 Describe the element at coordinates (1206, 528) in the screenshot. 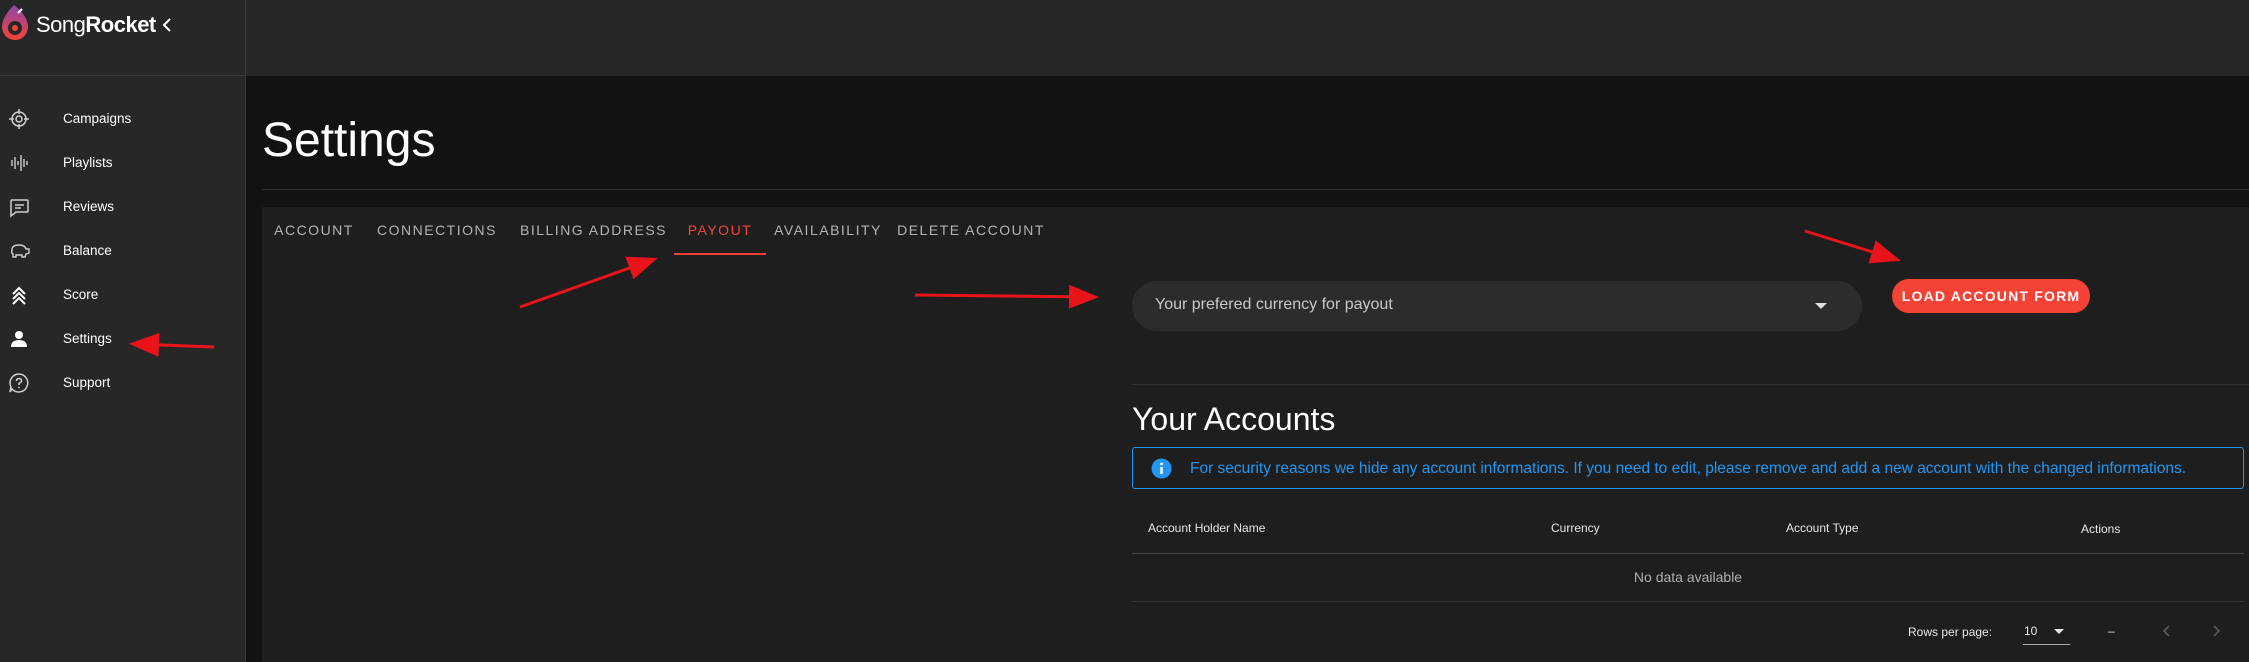

I see `column-header-account-holder-name: Account Holder Name` at that location.